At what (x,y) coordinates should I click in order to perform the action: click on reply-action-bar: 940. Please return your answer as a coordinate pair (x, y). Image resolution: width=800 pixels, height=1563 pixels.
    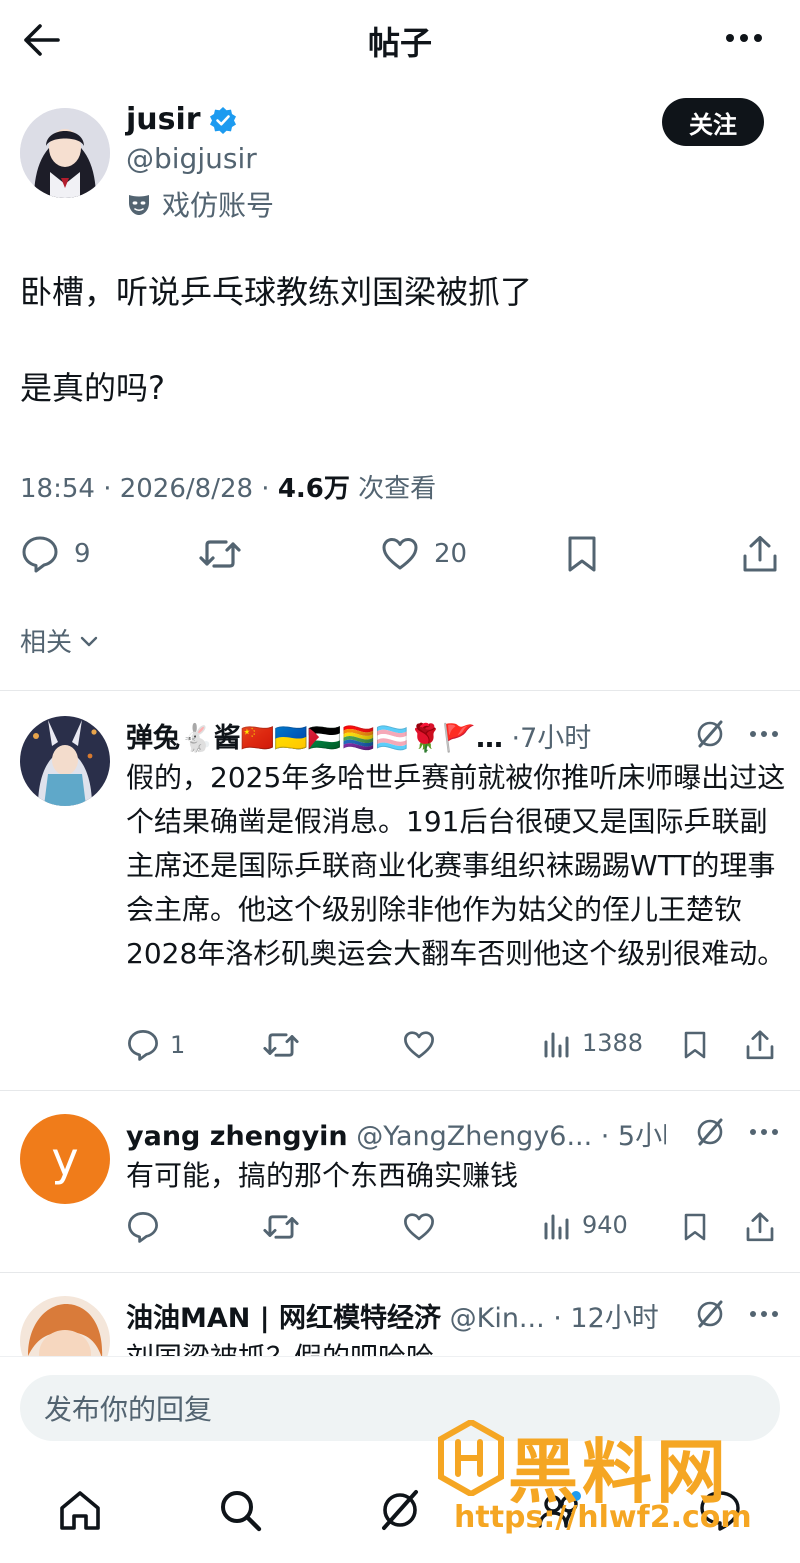
    Looking at the image, I should click on (456, 1228).